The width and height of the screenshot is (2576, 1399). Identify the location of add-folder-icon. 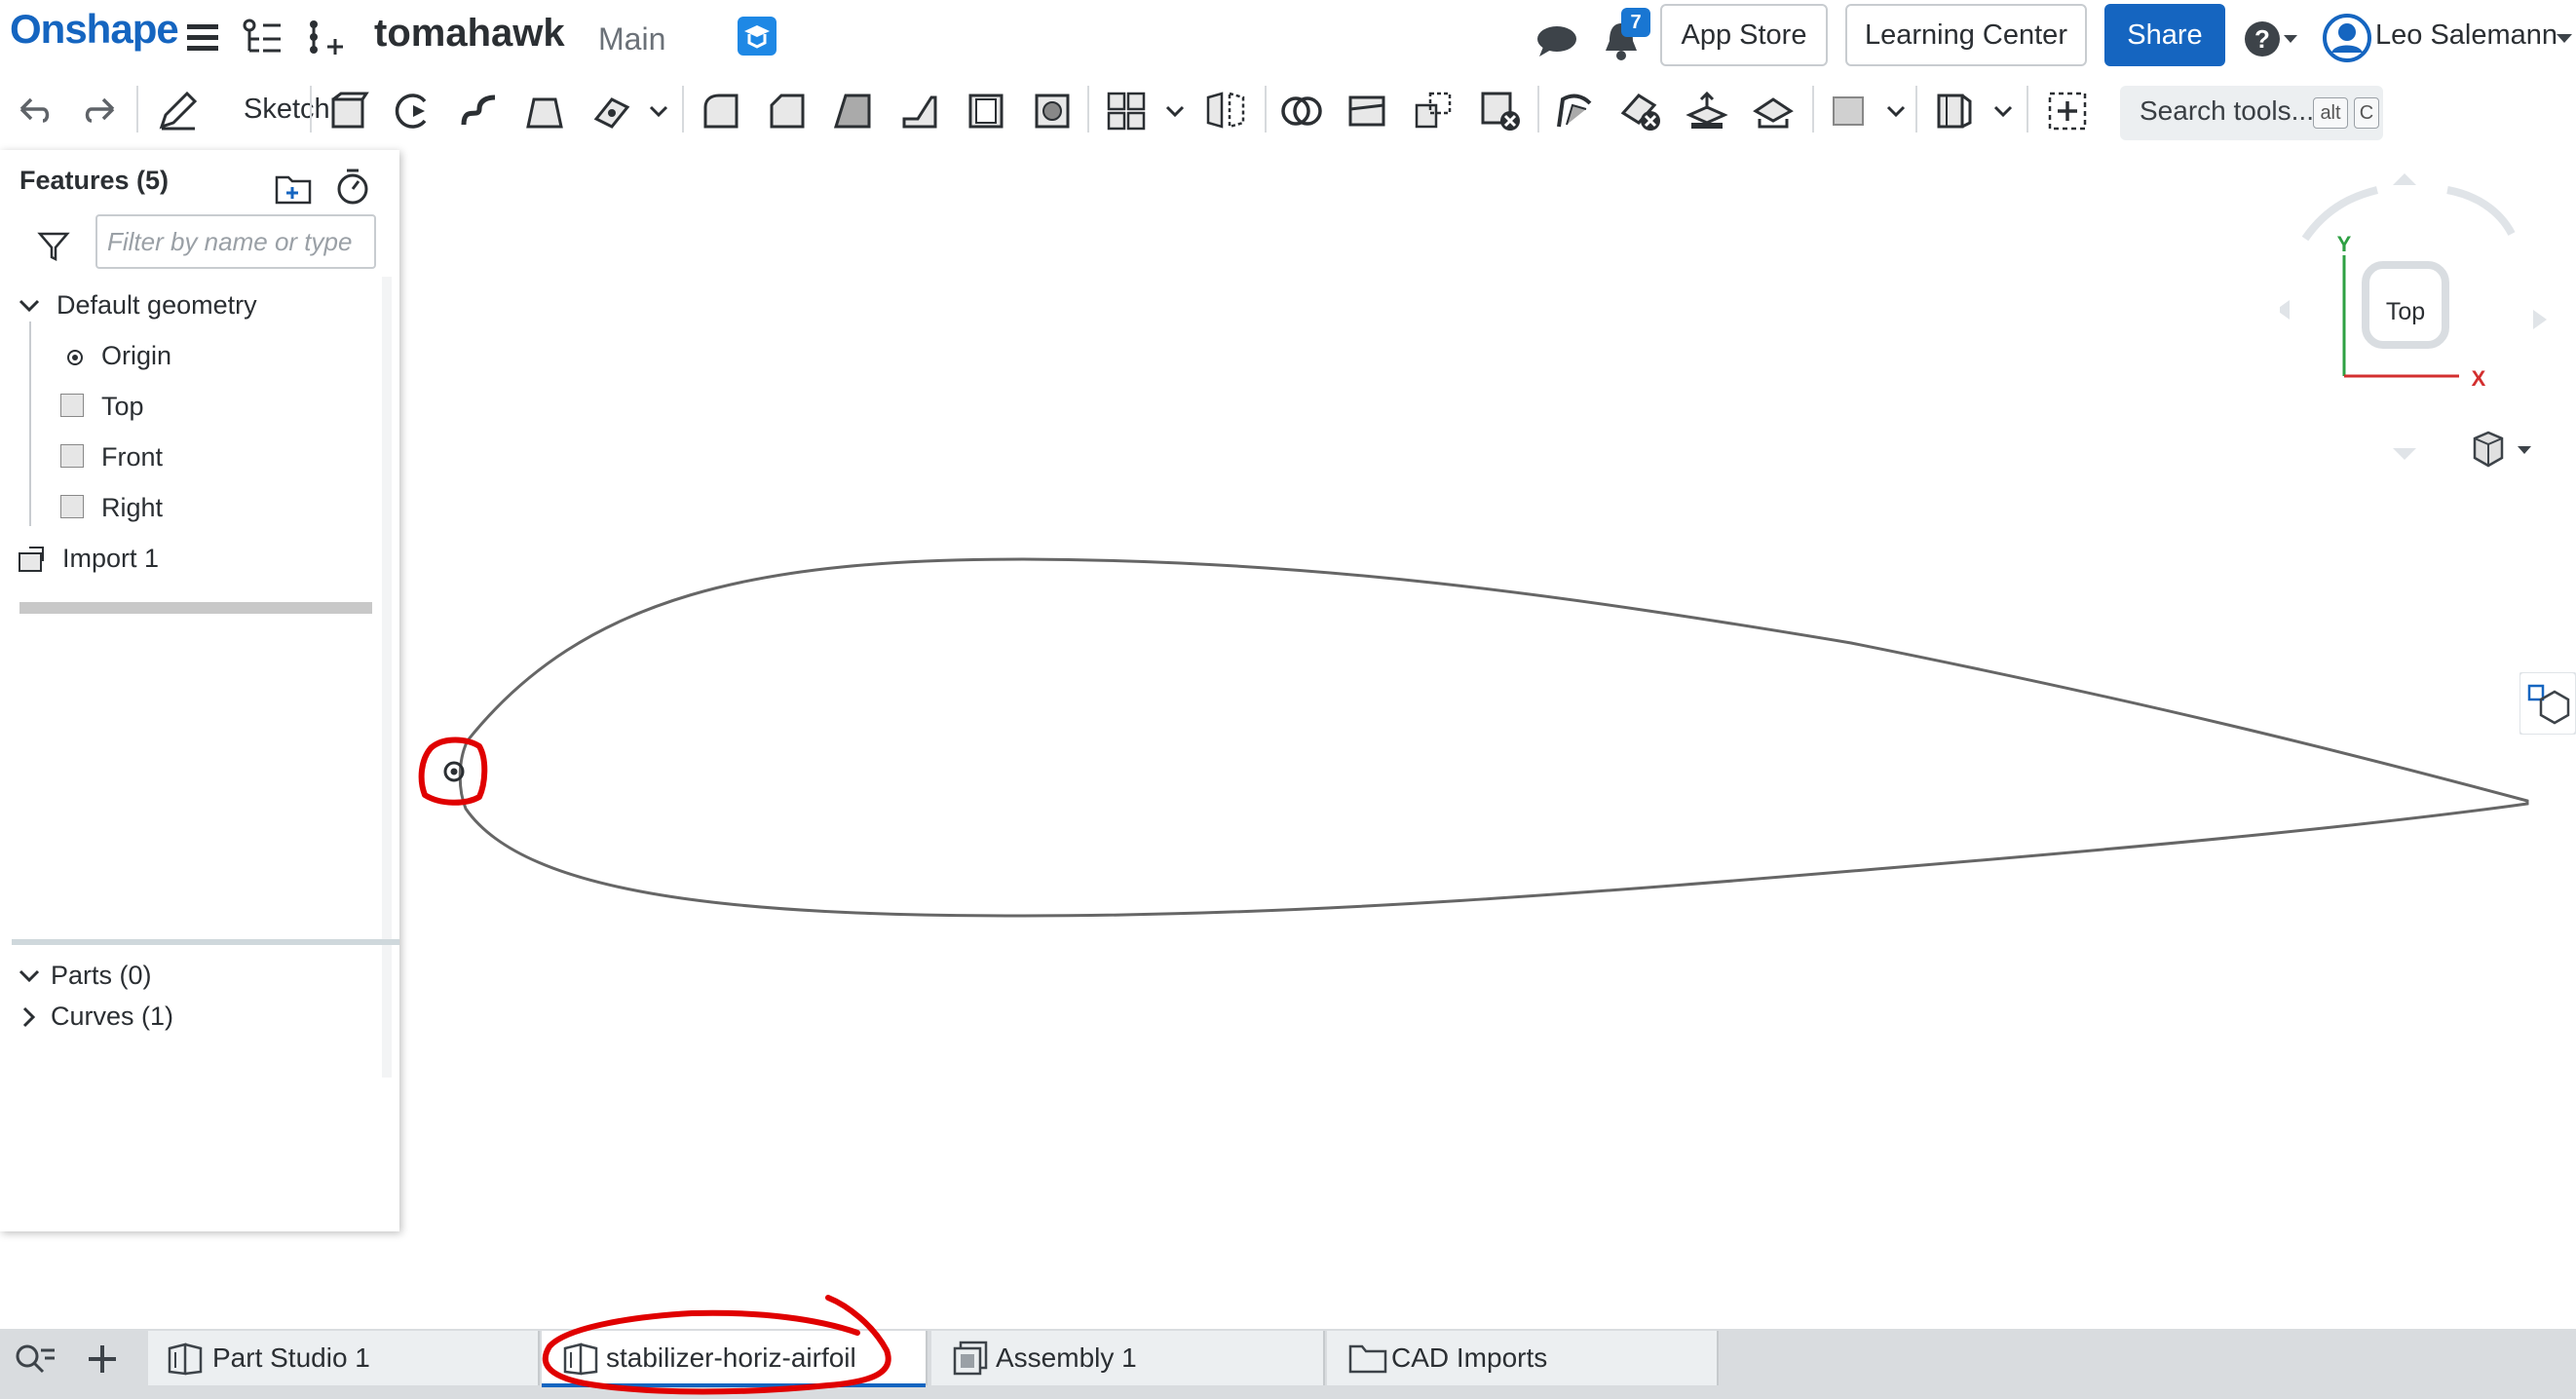
(293, 187).